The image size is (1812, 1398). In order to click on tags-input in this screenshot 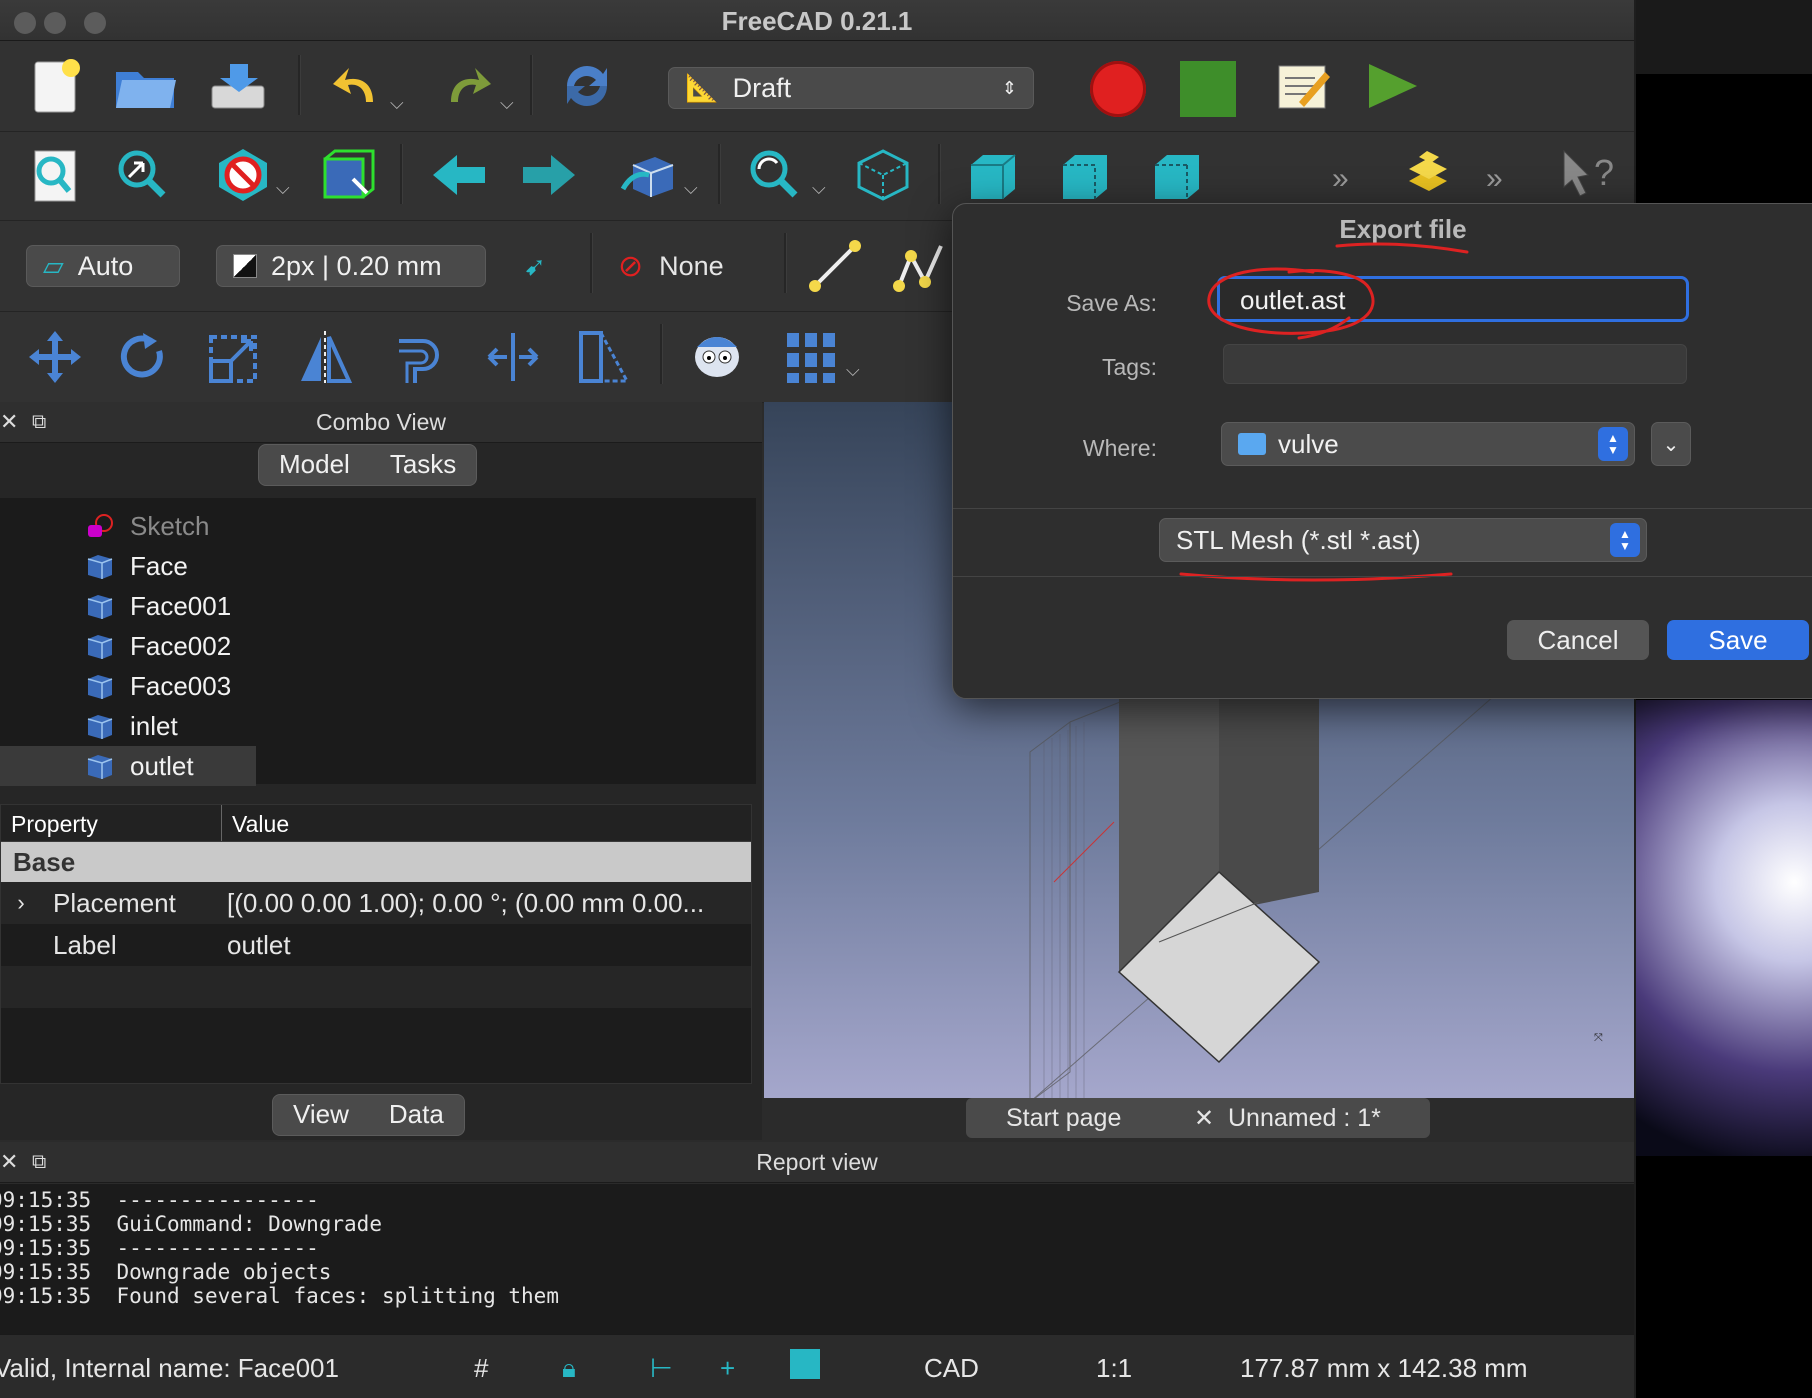, I will do `click(1455, 364)`.